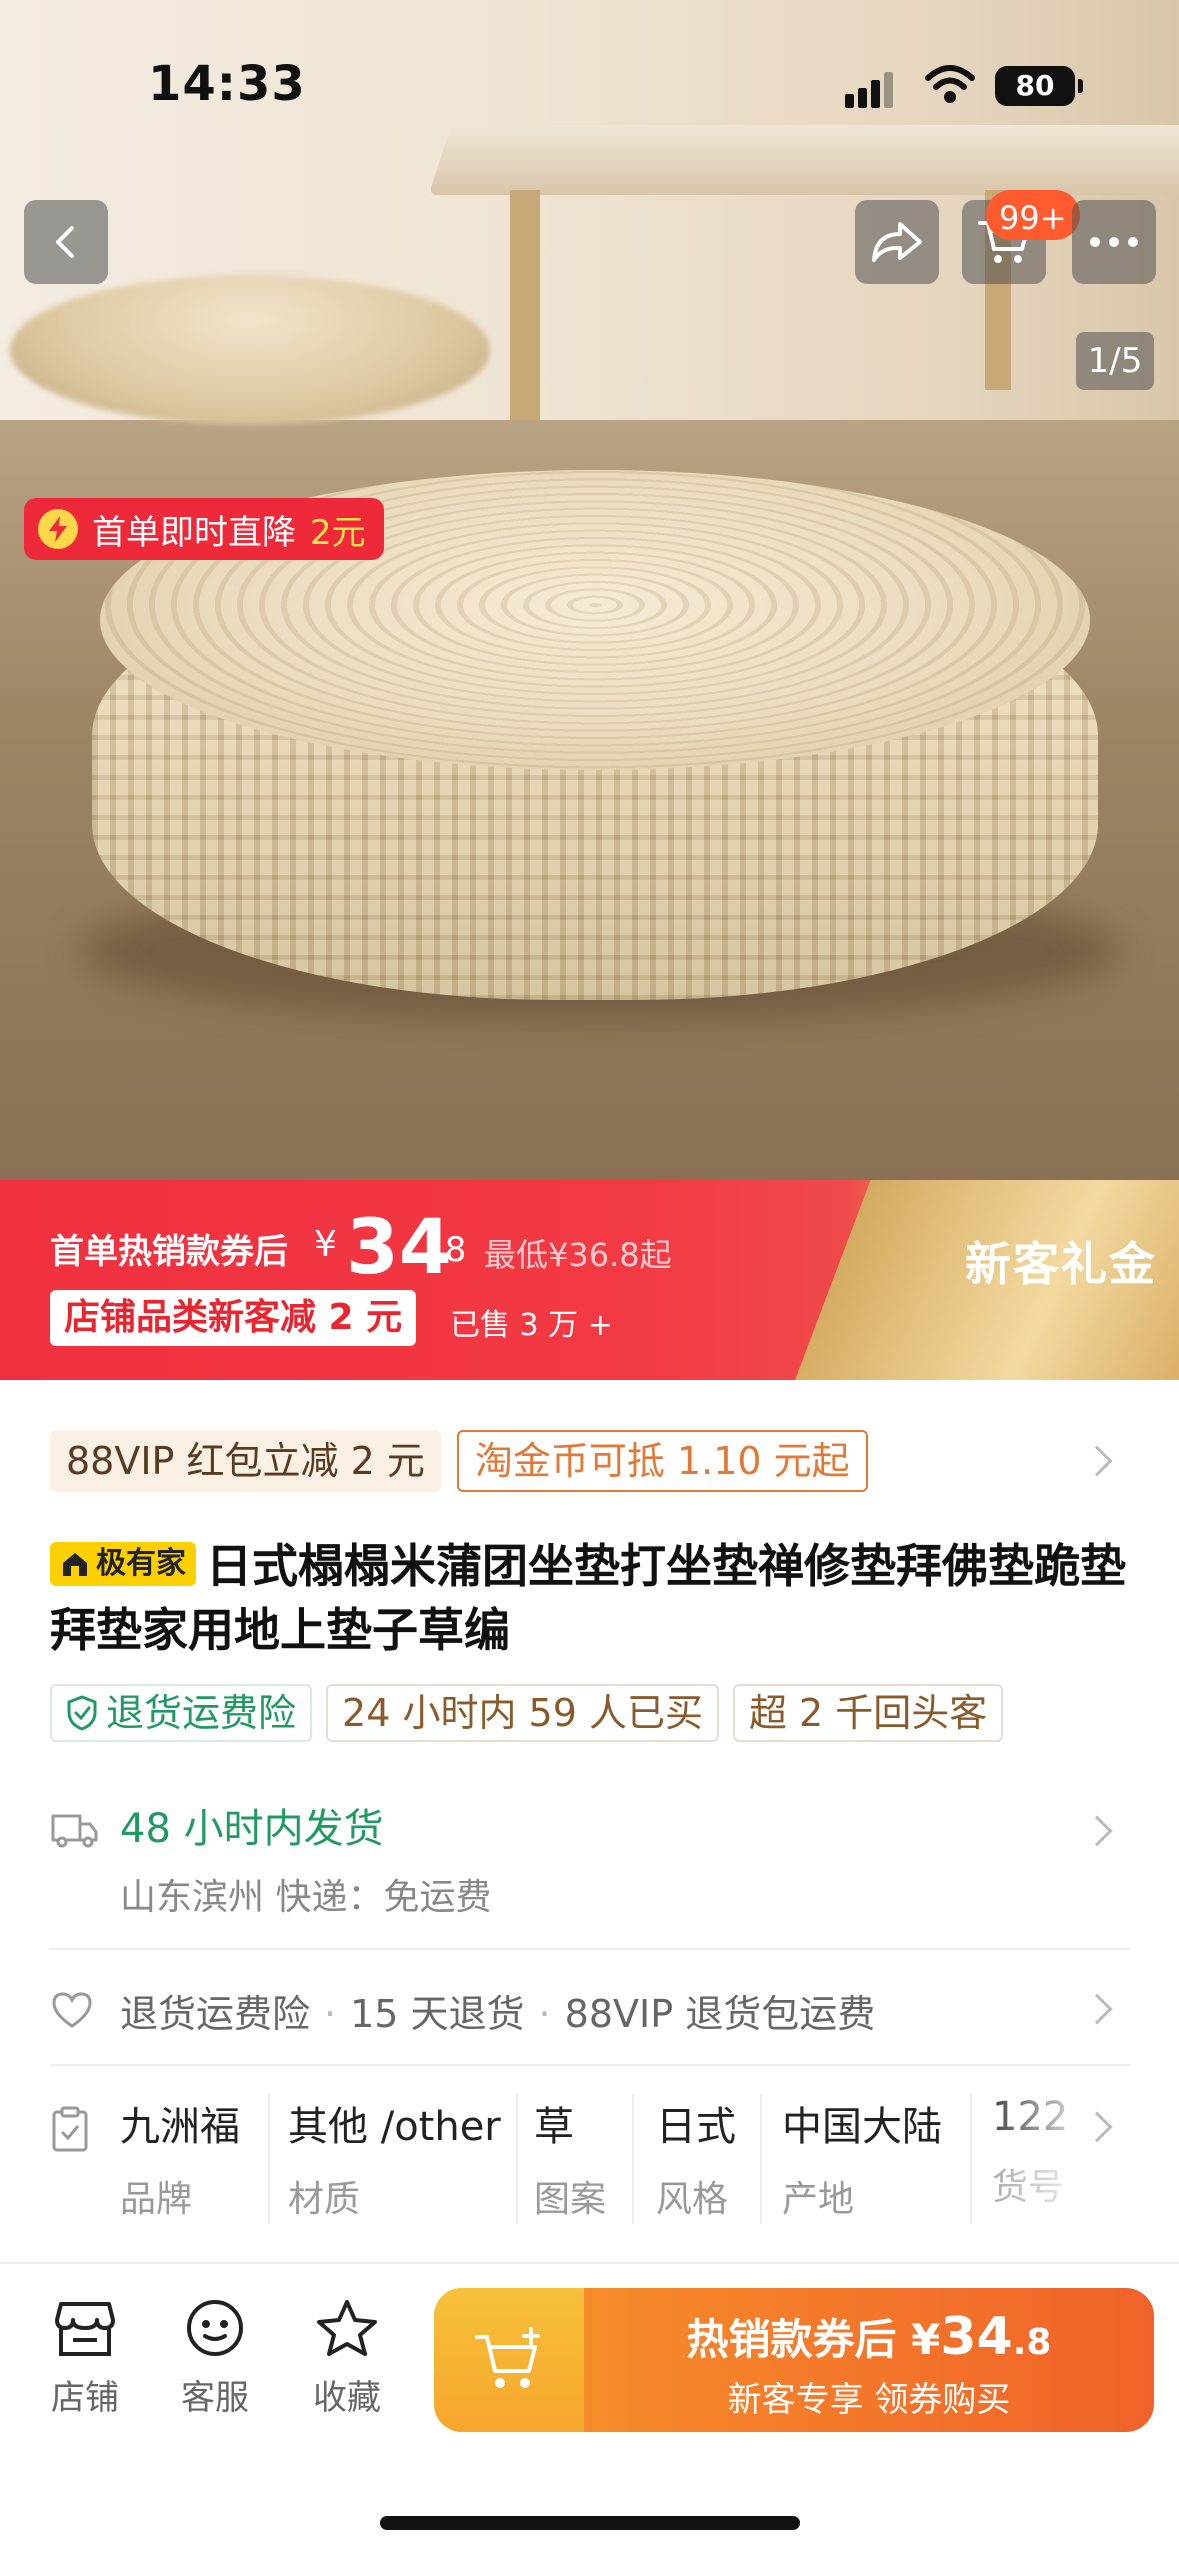 This screenshot has height=2556, width=1179. I want to click on param-value: 日式, so click(696, 2127).